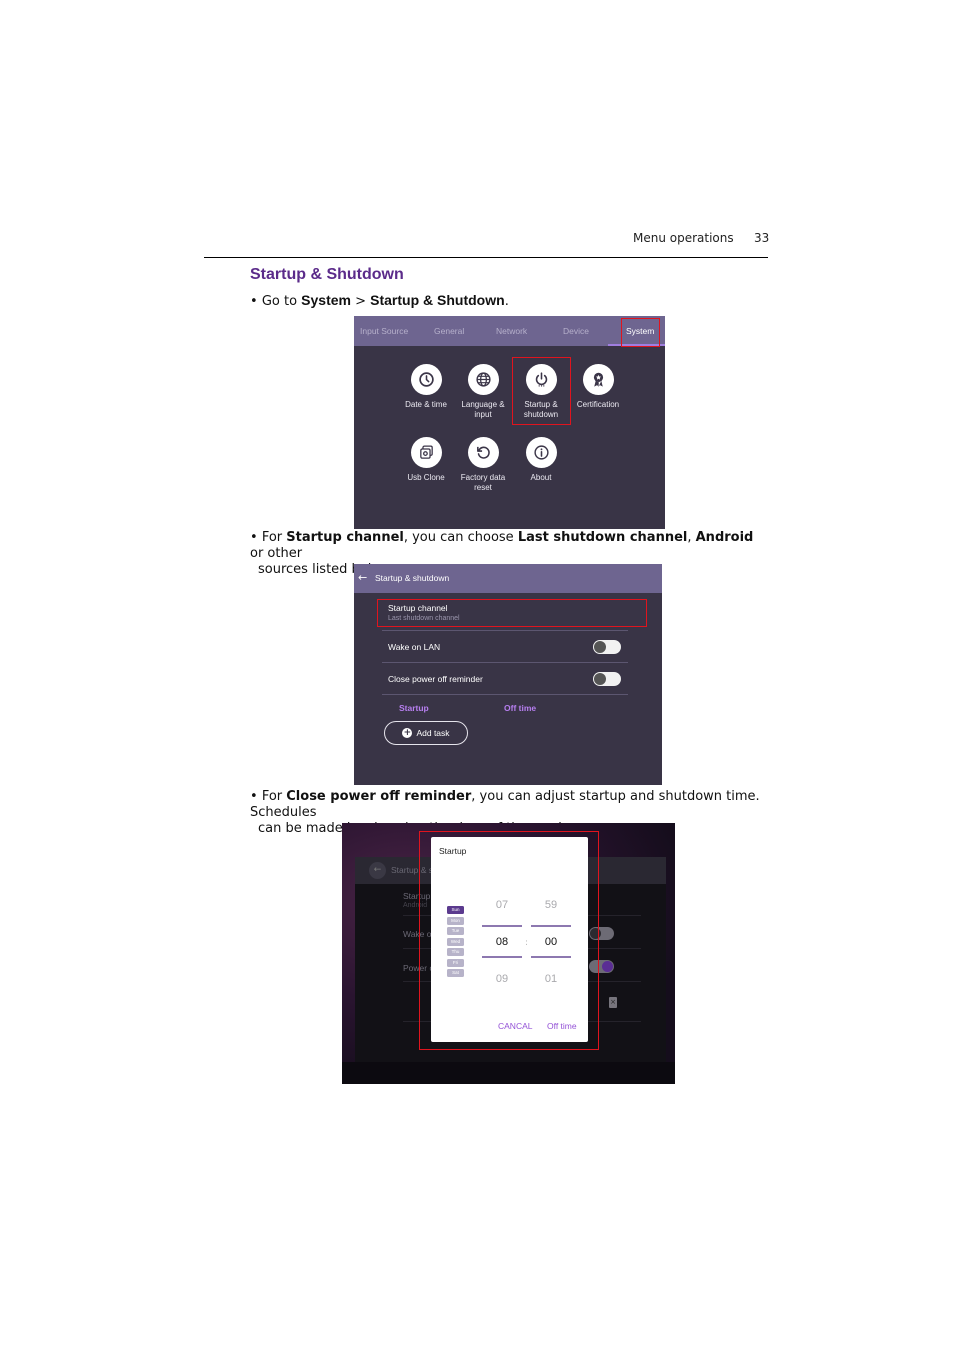  What do you see at coordinates (414, 708) in the screenshot?
I see `column-startup: Startup` at bounding box center [414, 708].